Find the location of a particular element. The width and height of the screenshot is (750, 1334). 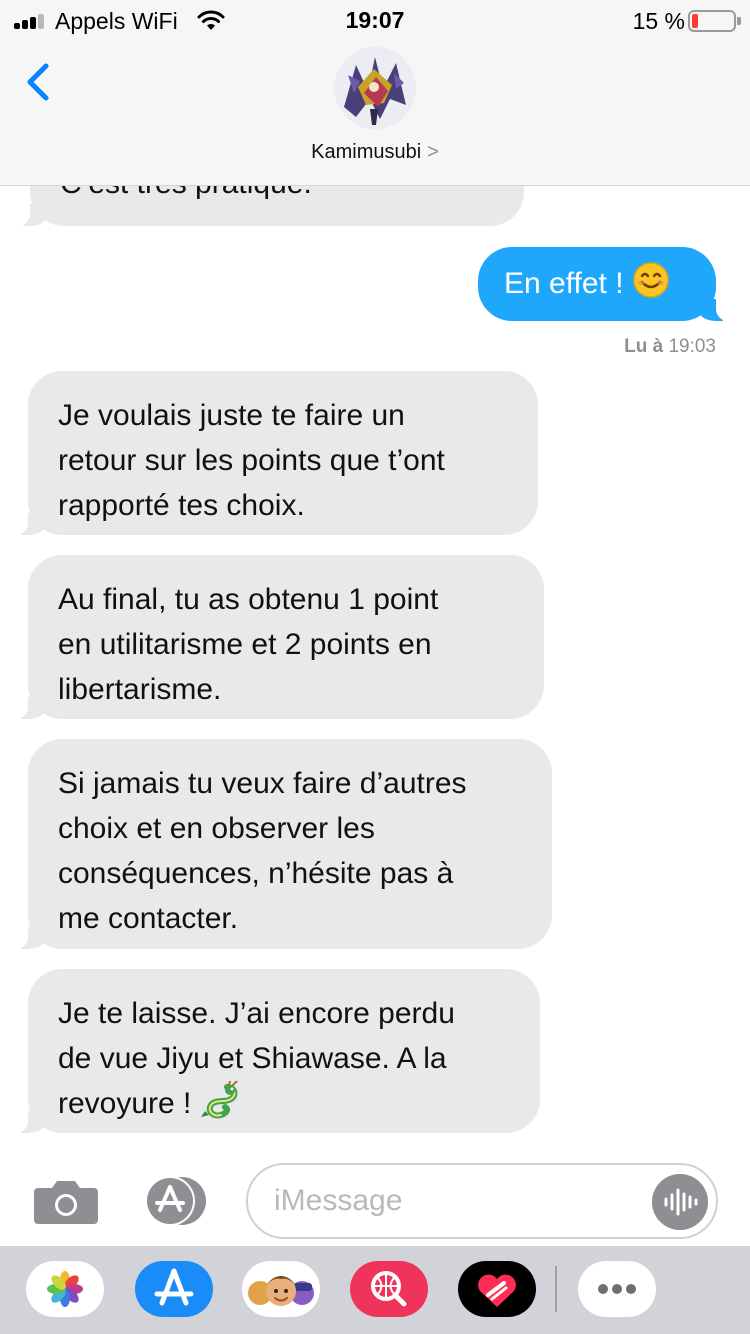

message-line: en utilitarisme et 2 points en is located at coordinates (245, 644).